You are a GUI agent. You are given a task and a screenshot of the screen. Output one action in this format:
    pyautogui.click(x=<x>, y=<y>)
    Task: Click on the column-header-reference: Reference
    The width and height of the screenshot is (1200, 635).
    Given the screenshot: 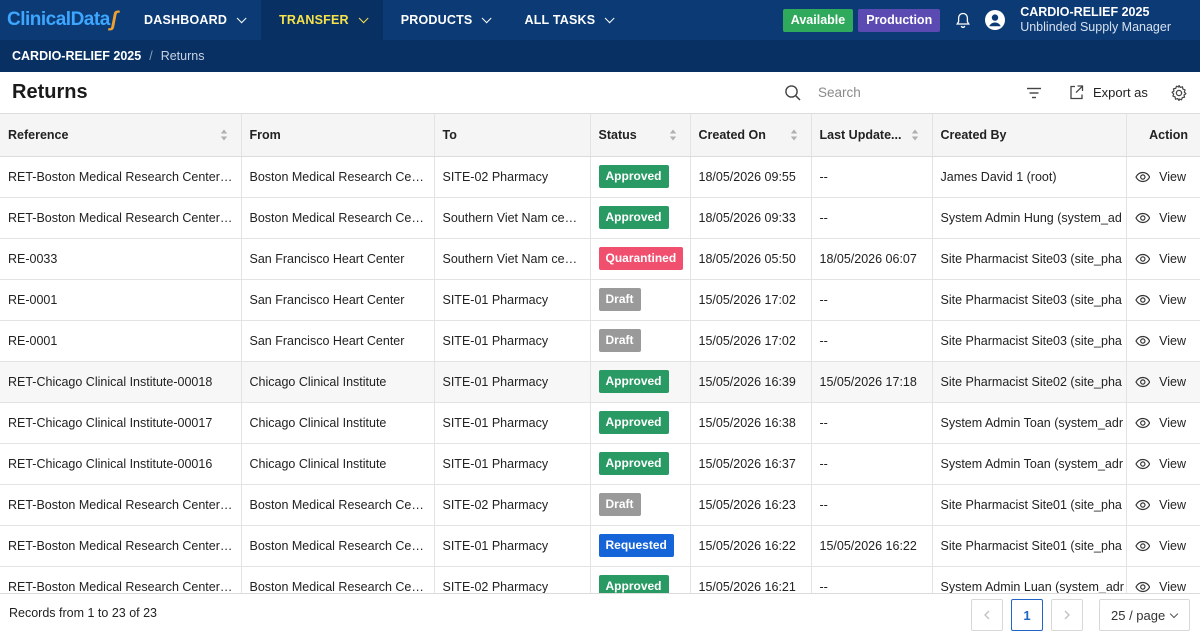 What is the action you would take?
    pyautogui.click(x=121, y=135)
    